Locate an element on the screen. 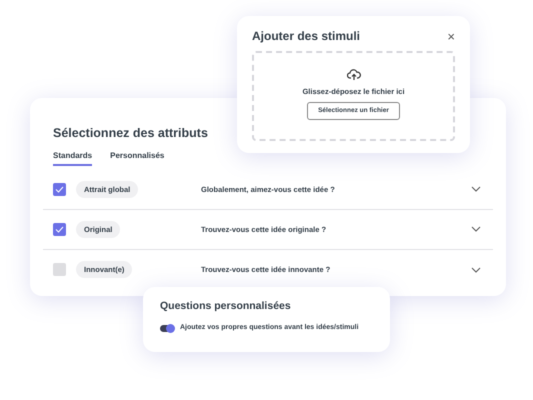 Image resolution: width=533 pixels, height=400 pixels. dialog-title: Ajouter des stimuli is located at coordinates (306, 36).